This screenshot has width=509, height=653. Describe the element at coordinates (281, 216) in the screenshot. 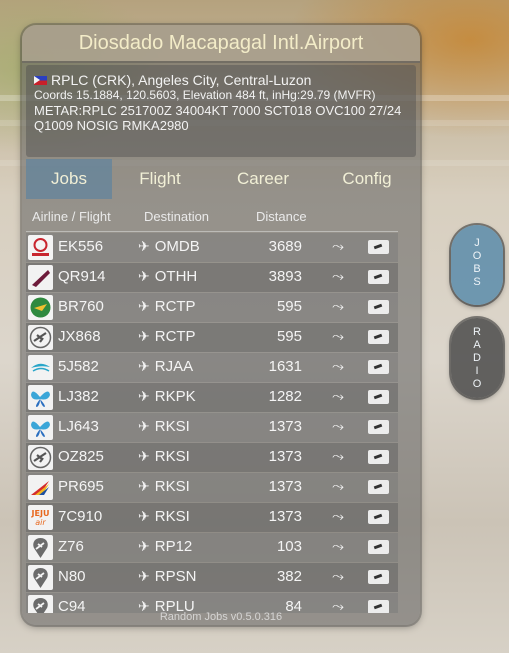

I see `column-distance: Distance` at that location.